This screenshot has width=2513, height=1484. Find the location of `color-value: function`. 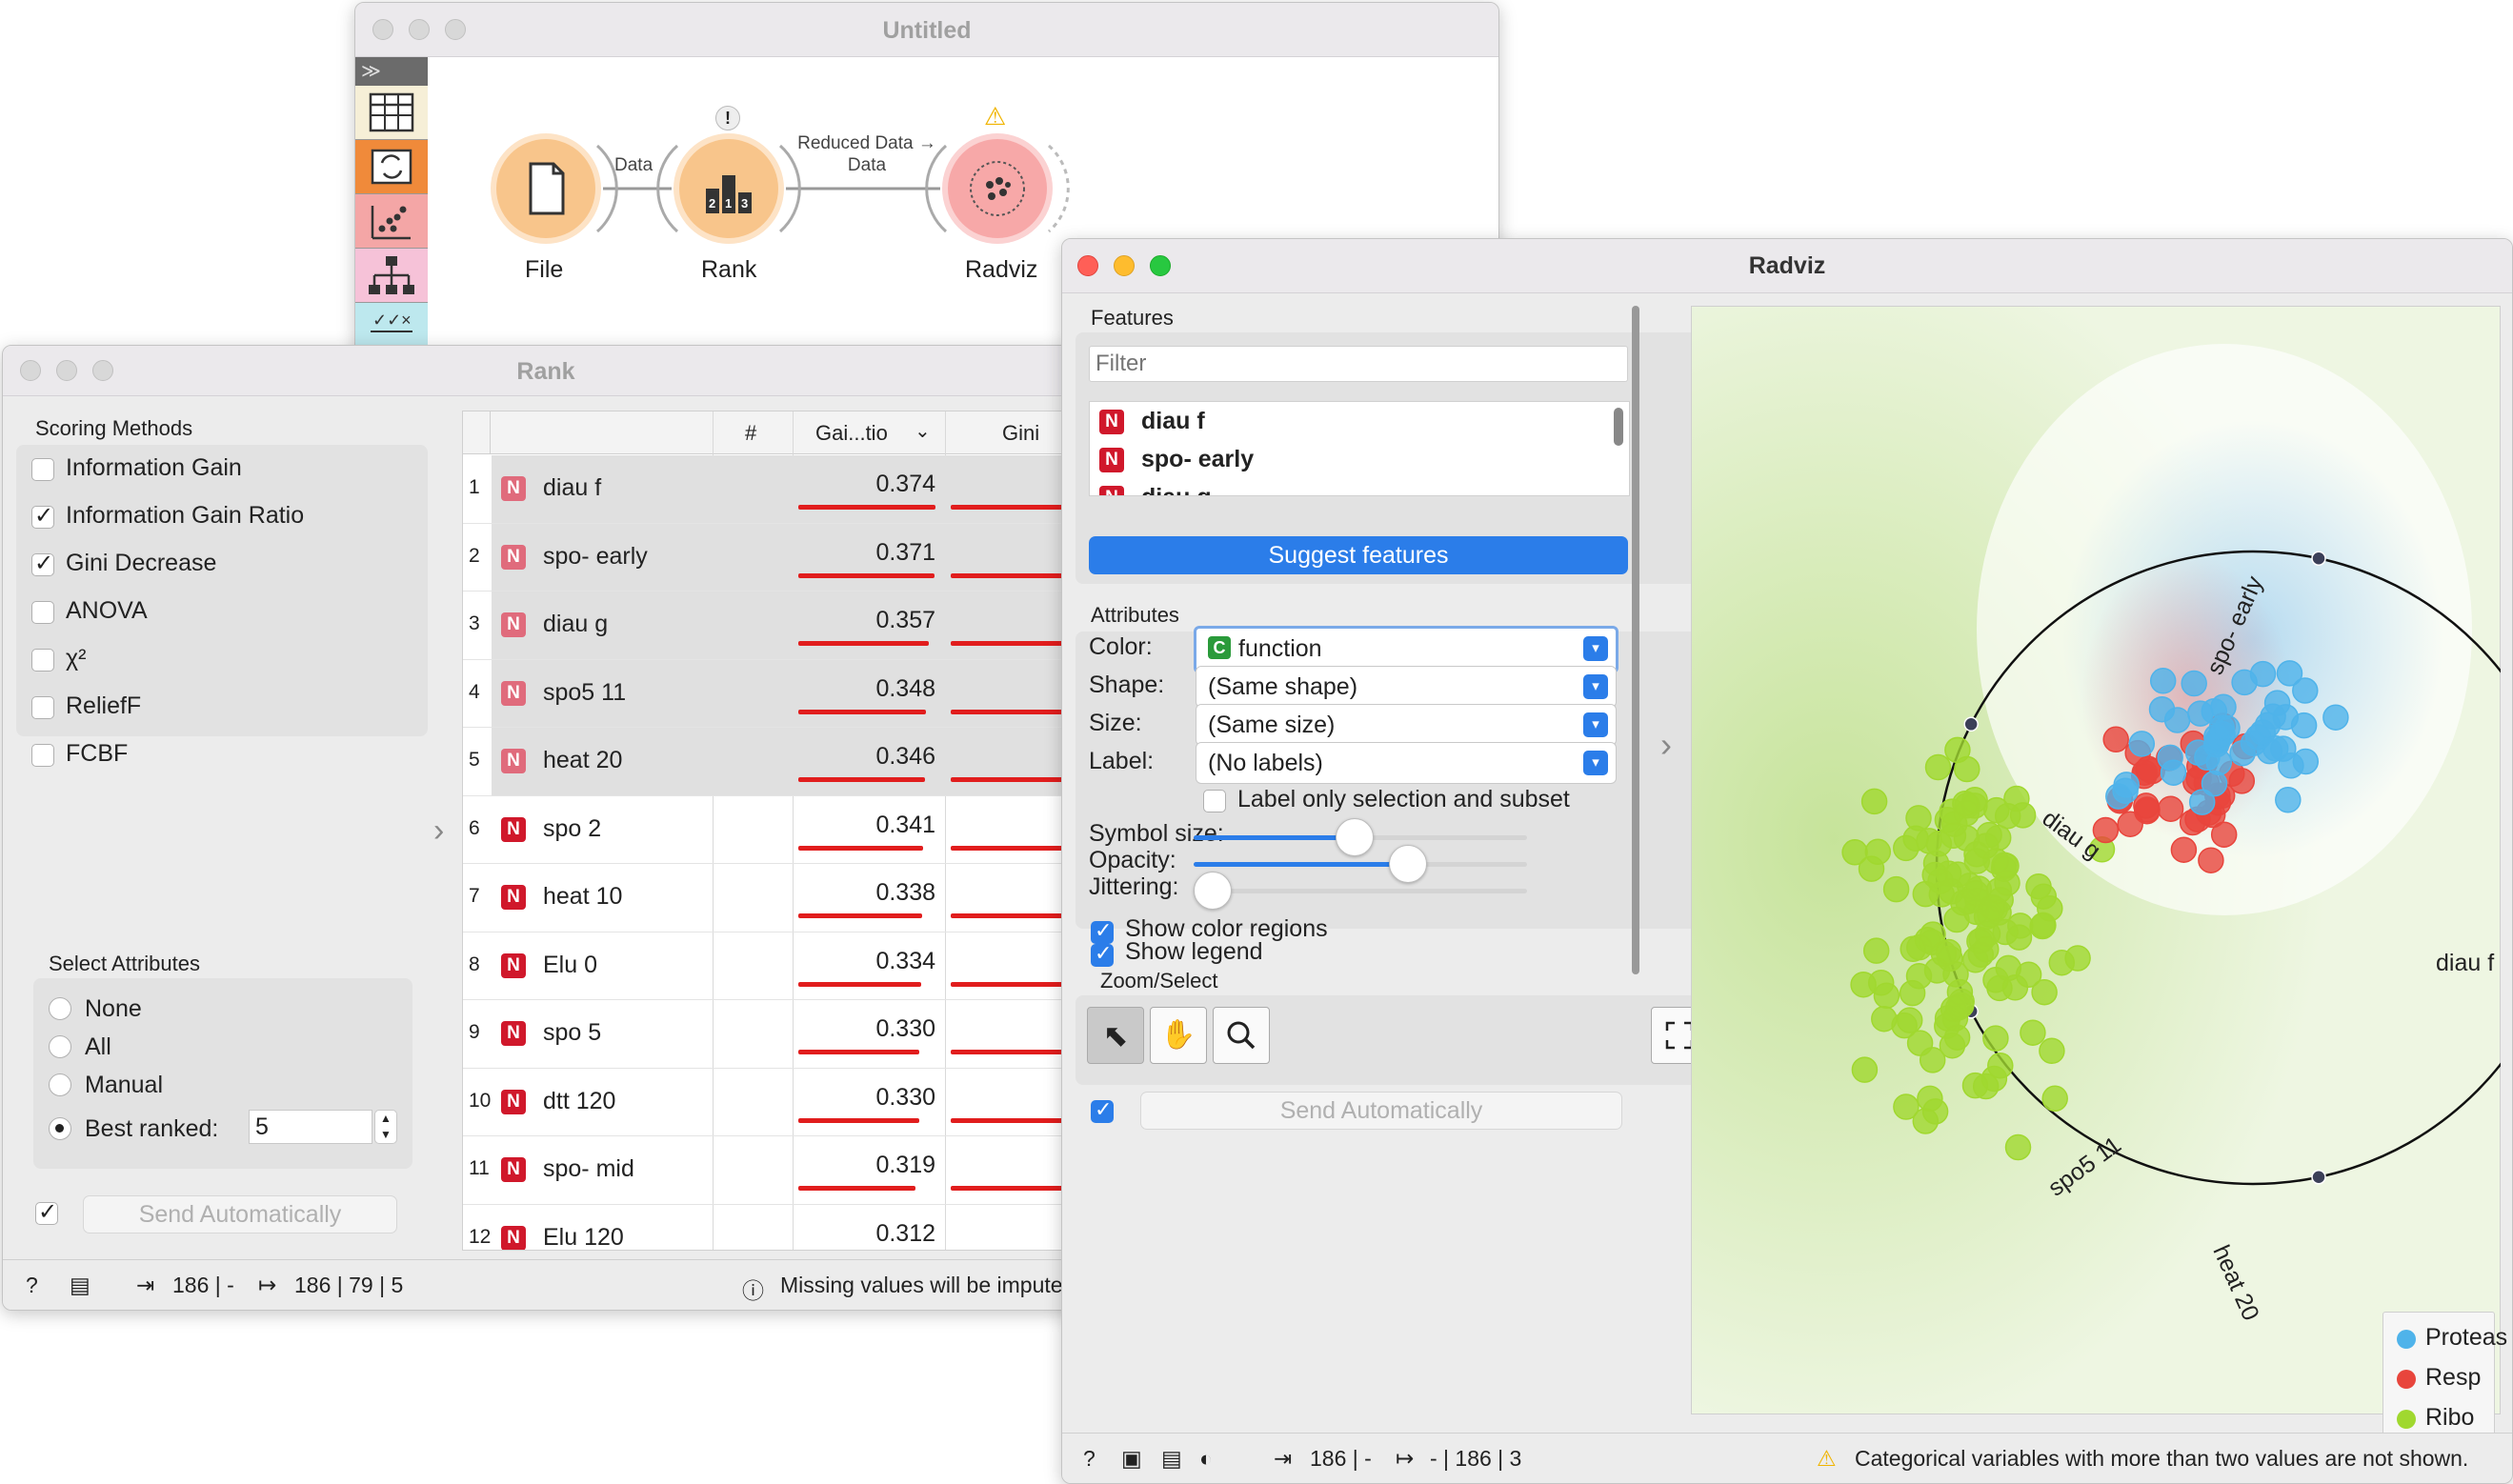

color-value: function is located at coordinates (1280, 649).